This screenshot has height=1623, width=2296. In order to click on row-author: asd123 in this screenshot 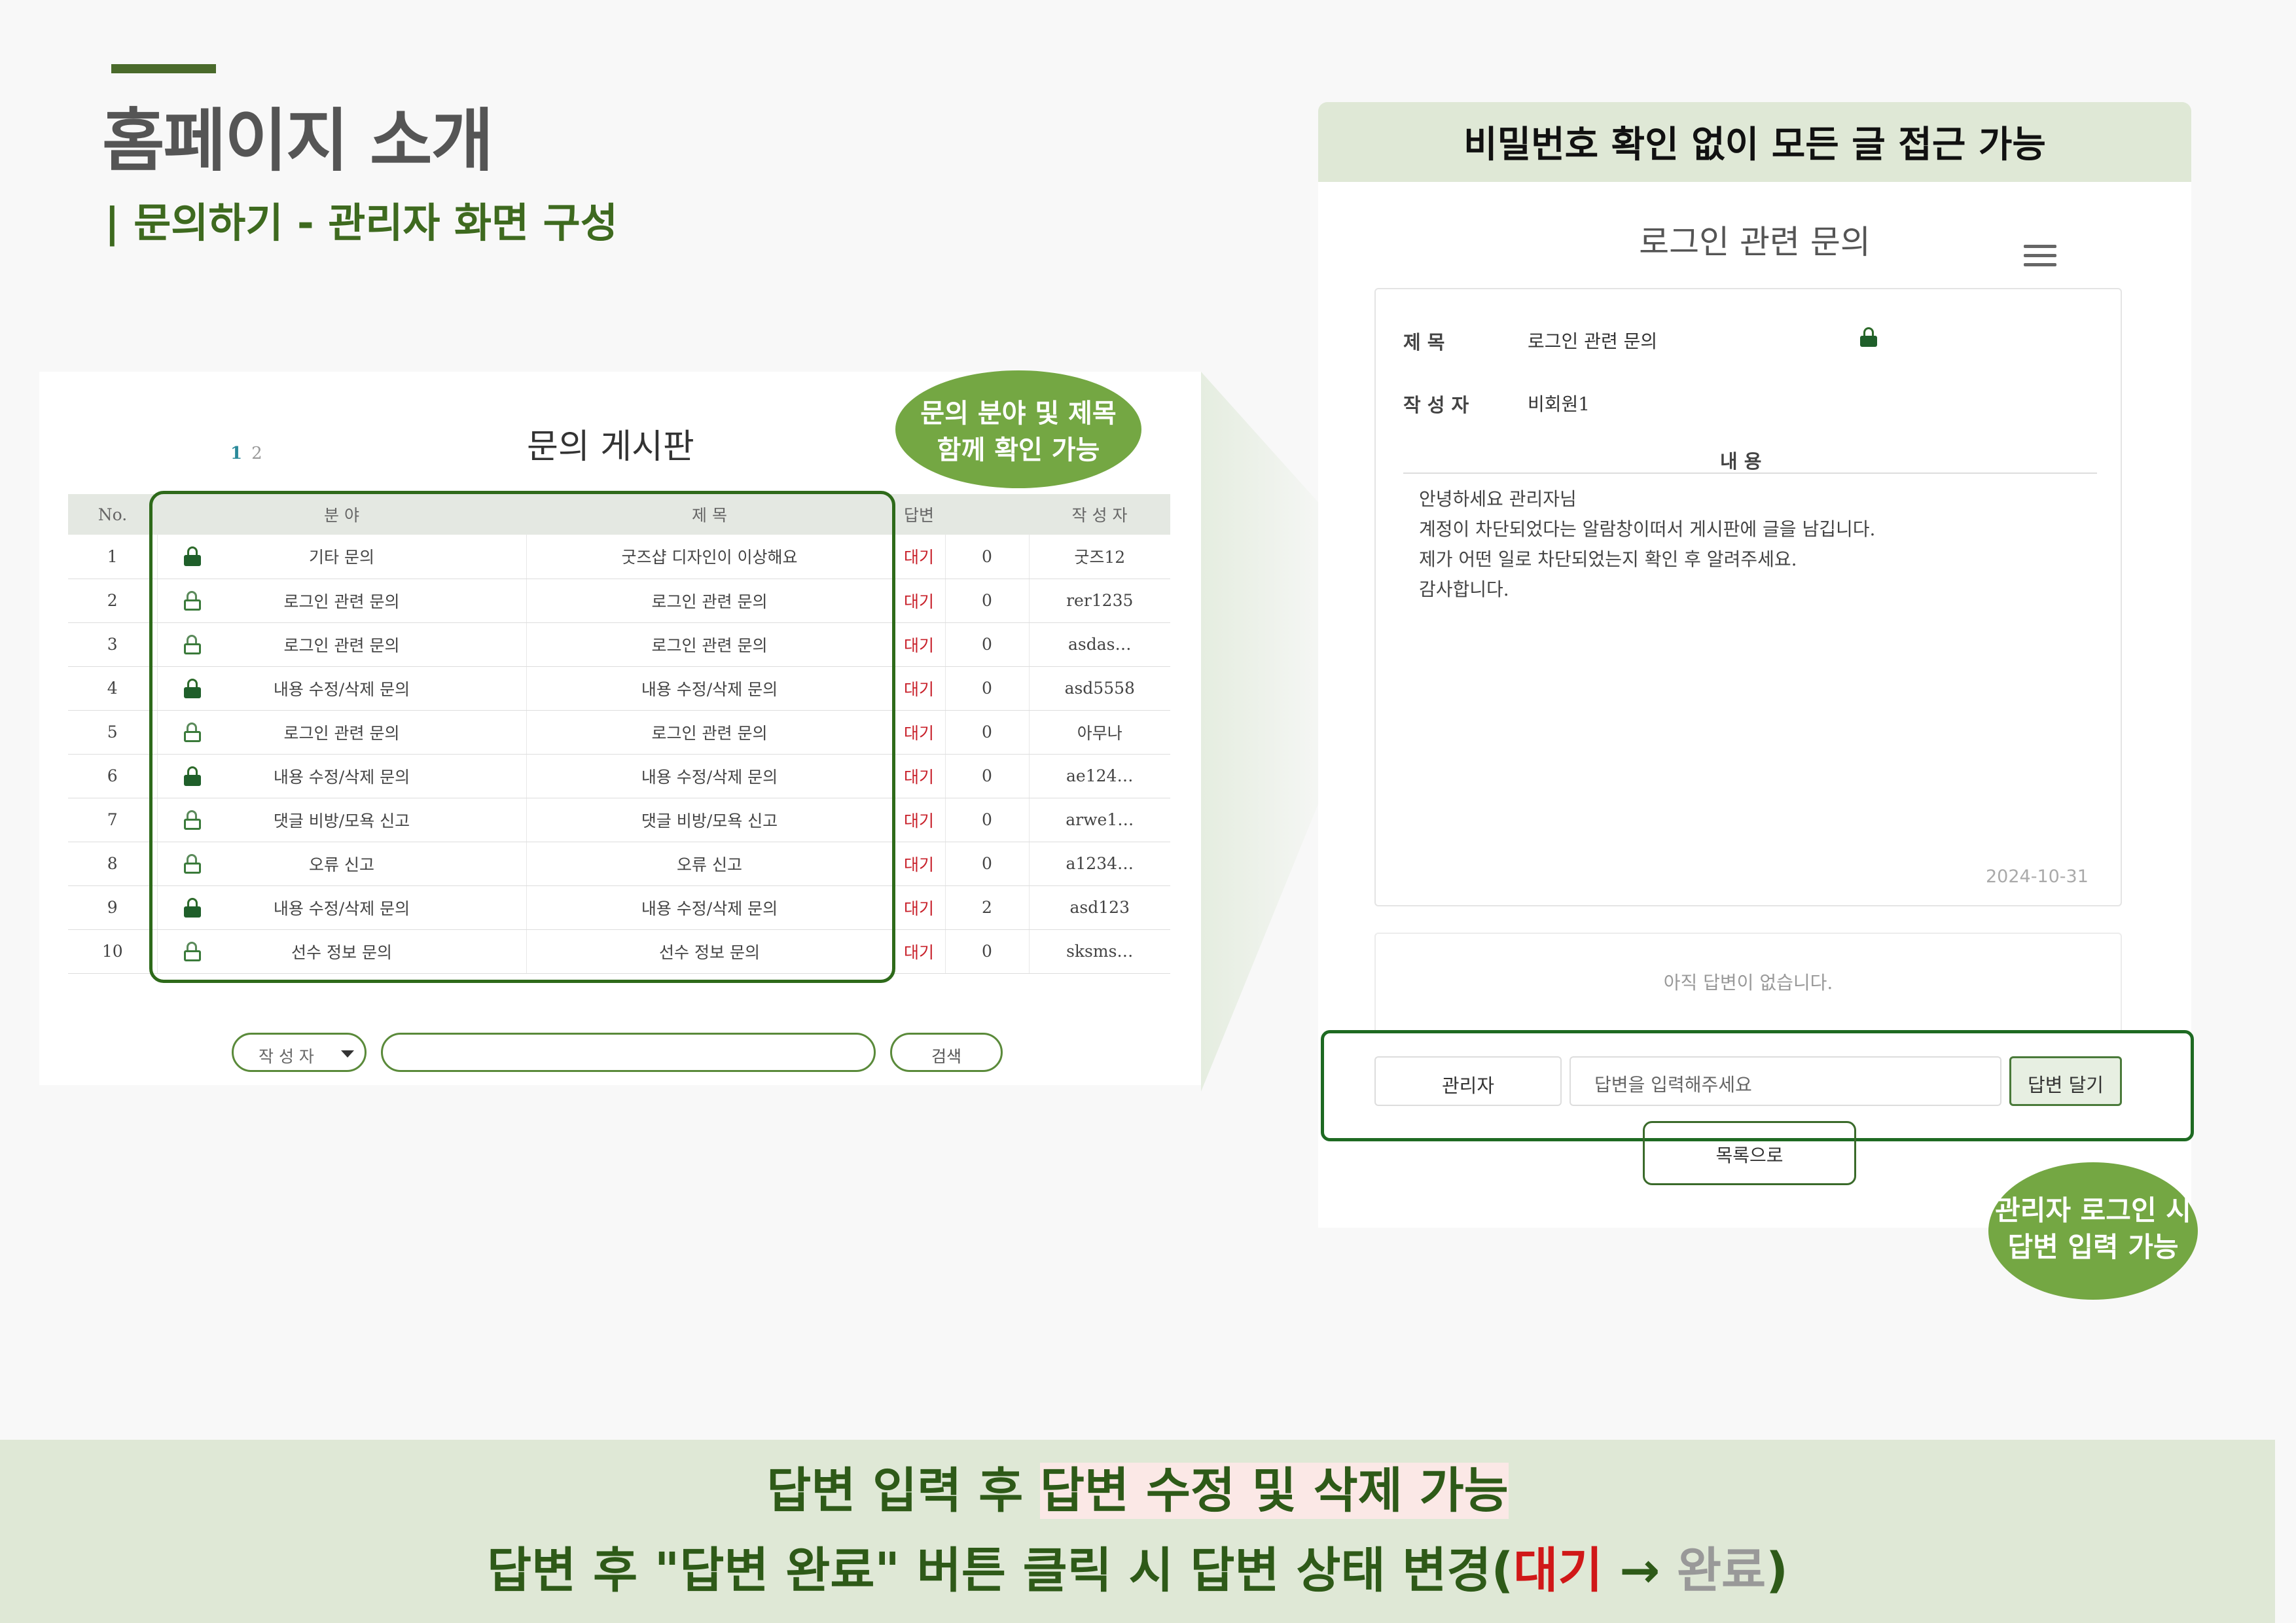, I will do `click(1099, 908)`.